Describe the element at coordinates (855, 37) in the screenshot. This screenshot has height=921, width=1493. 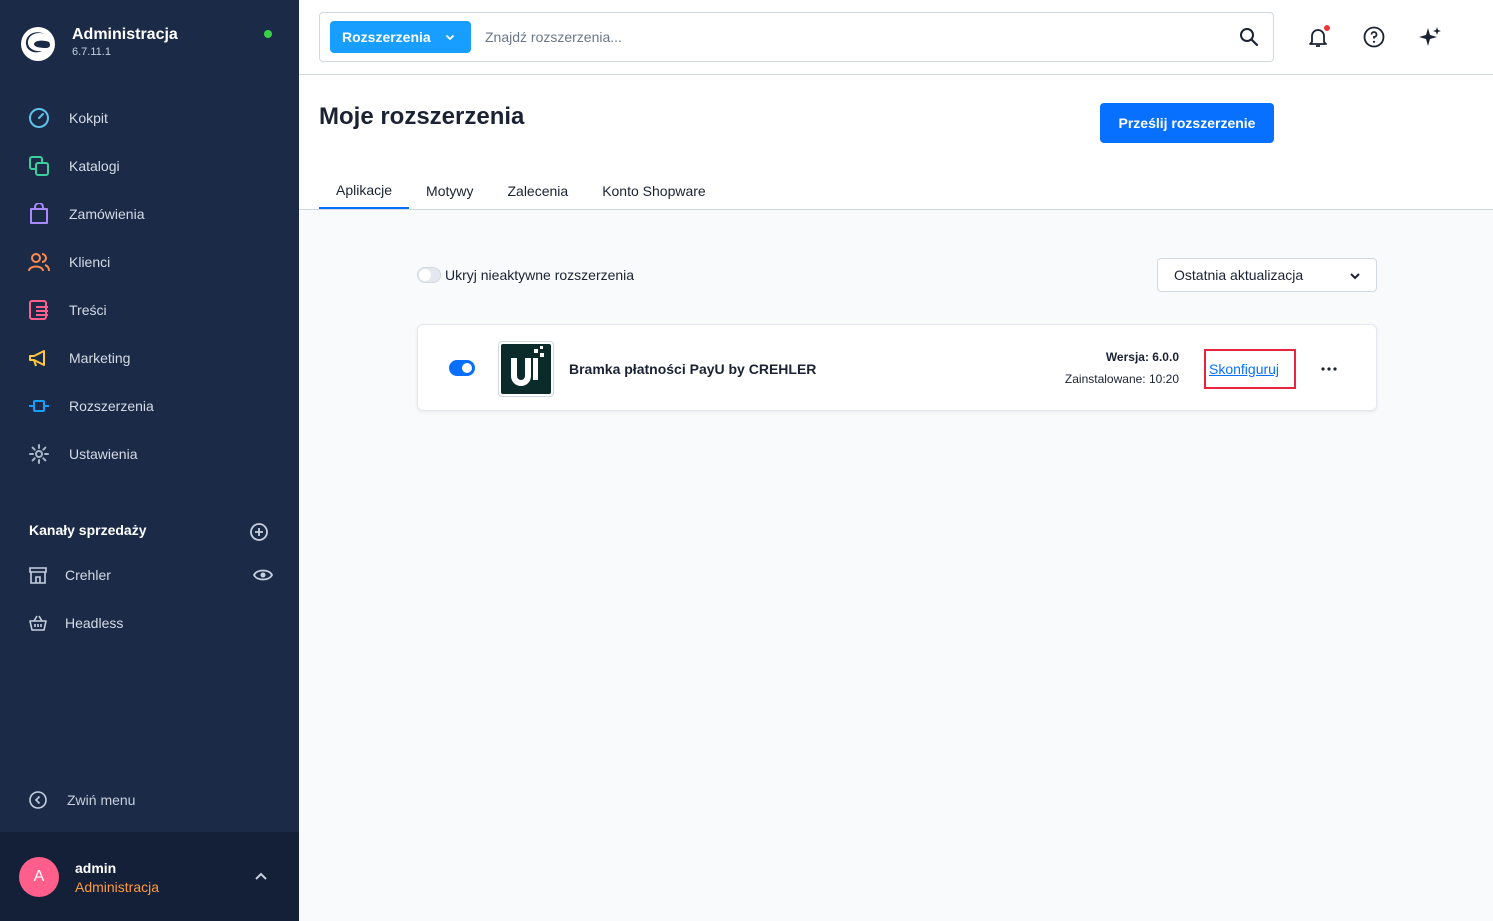
I see `search-input` at that location.